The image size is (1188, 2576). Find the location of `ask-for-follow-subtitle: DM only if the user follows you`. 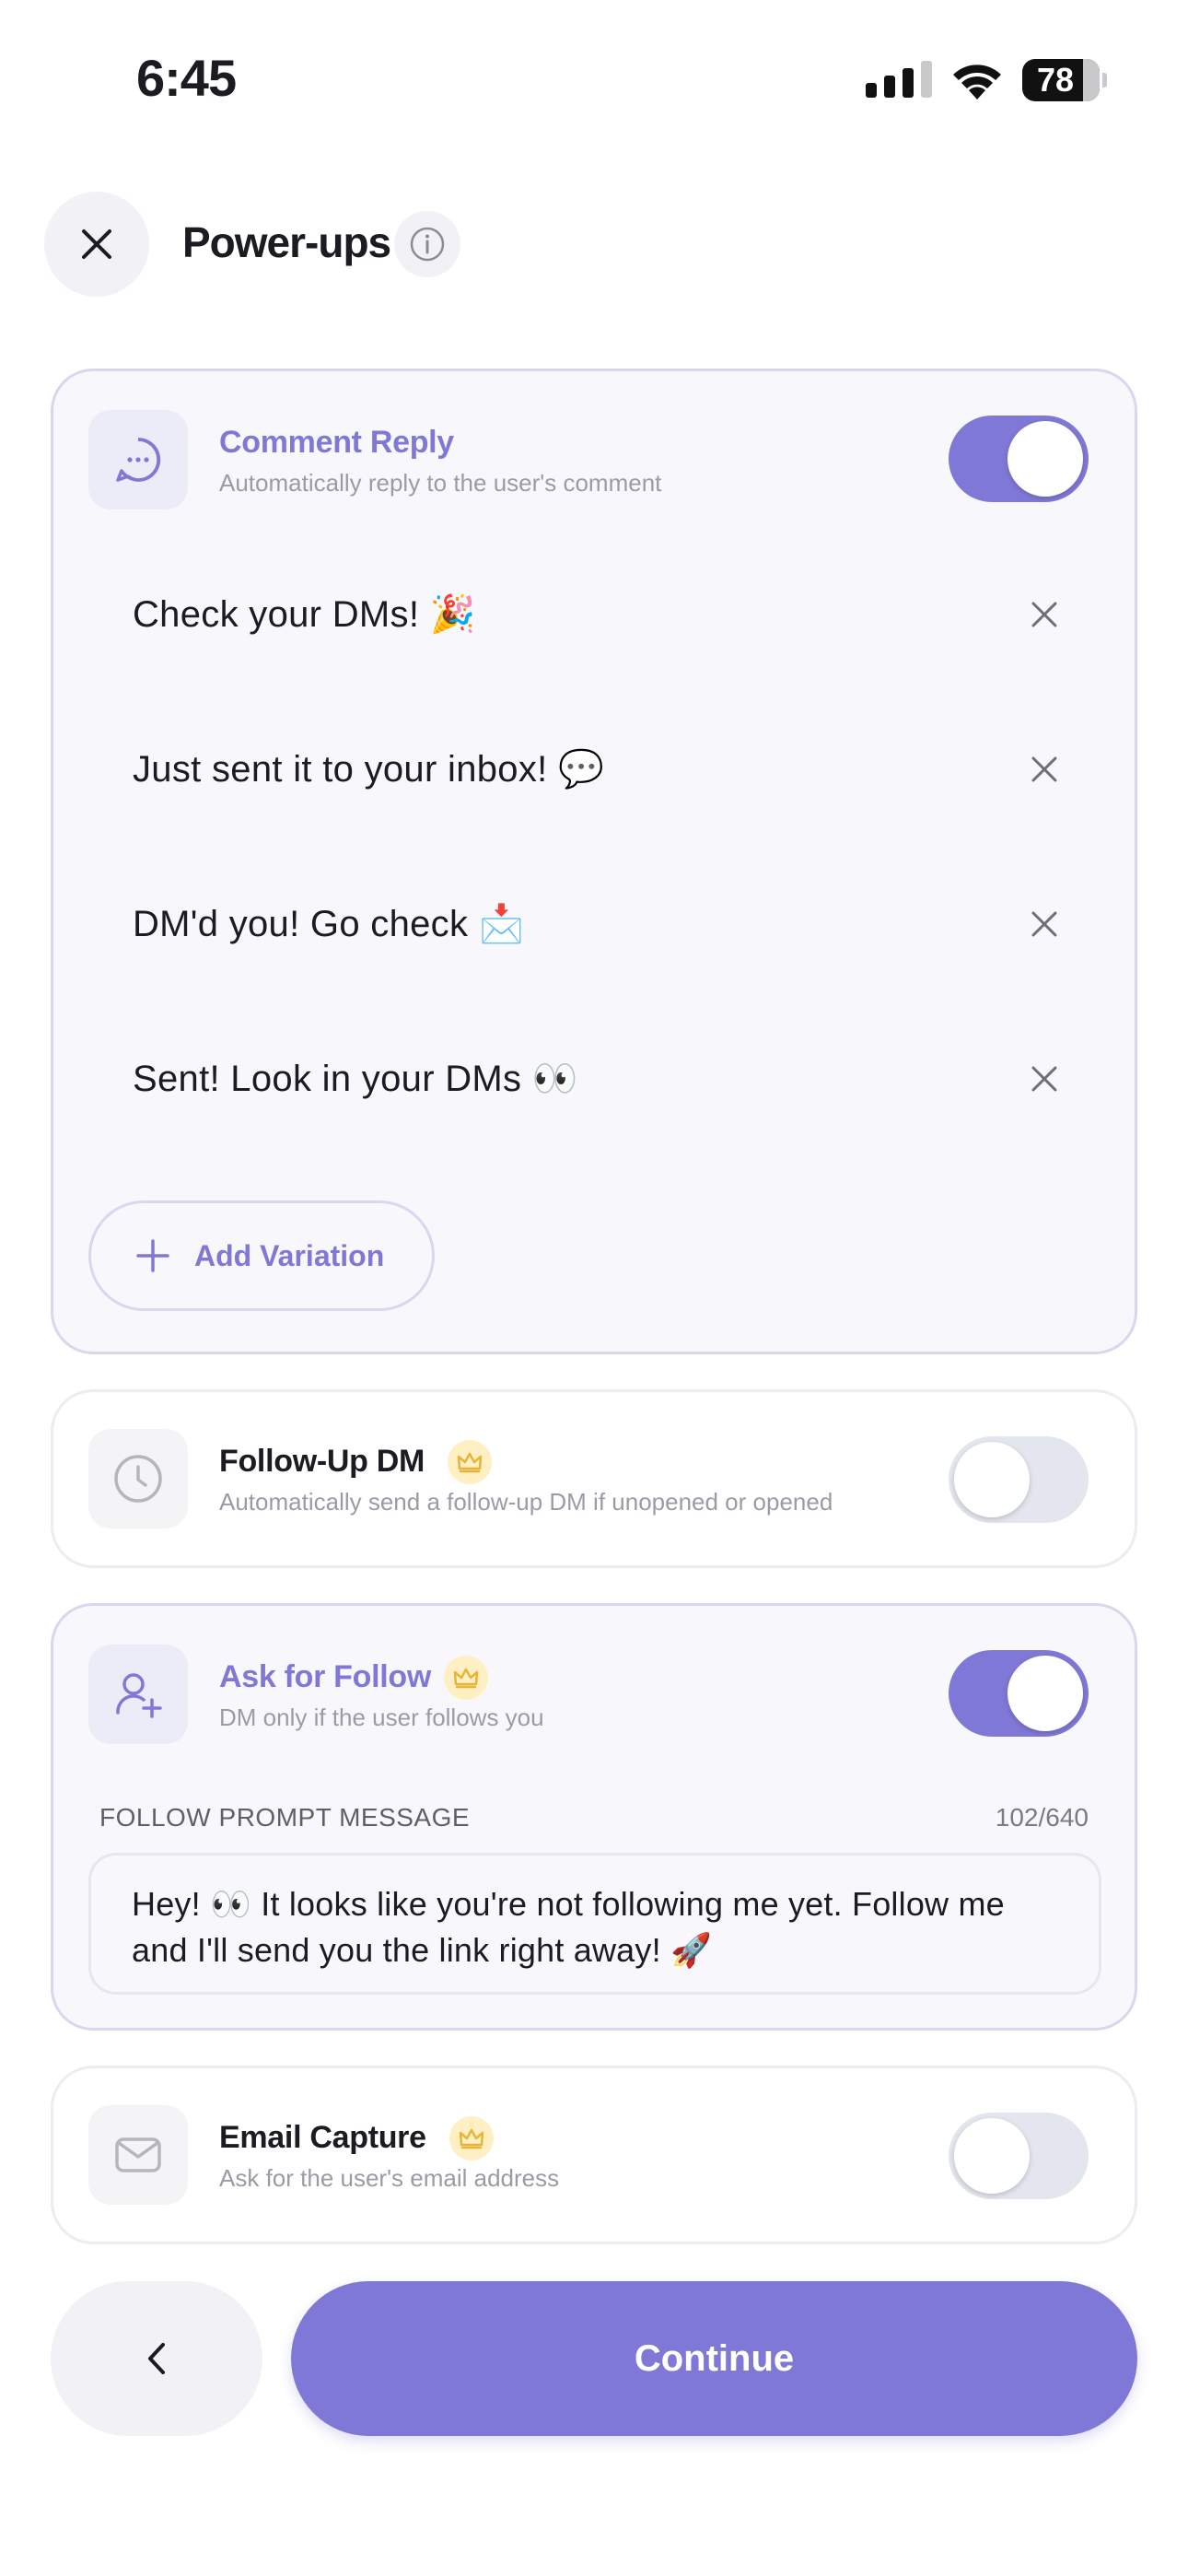

ask-for-follow-subtitle: DM only if the user follows you is located at coordinates (381, 1717).